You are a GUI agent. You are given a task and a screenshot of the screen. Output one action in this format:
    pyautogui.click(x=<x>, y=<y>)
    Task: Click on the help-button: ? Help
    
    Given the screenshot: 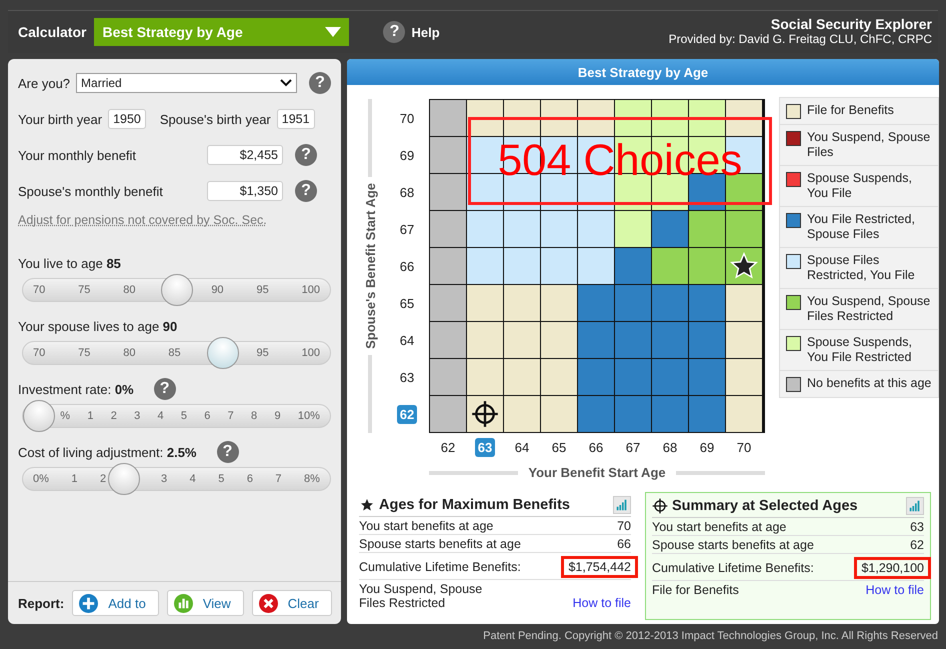 What is the action you would take?
    pyautogui.click(x=411, y=32)
    